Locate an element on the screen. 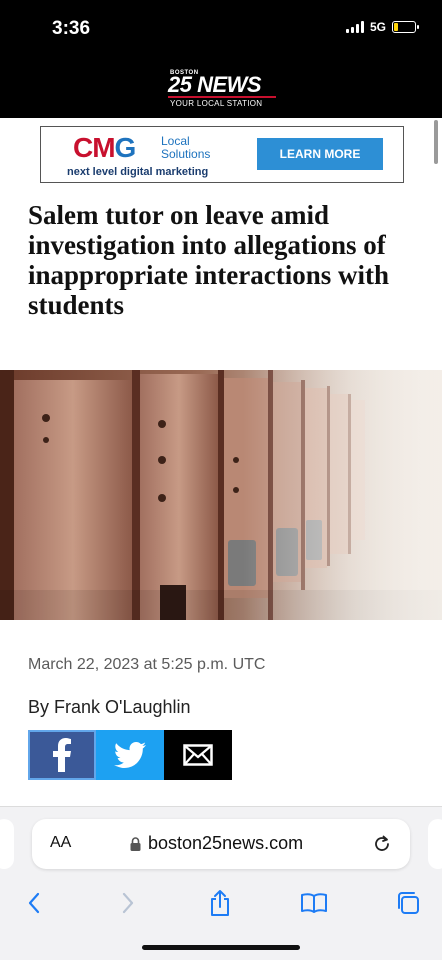 Image resolution: width=442 pixels, height=960 pixels. share-button is located at coordinates (220, 903).